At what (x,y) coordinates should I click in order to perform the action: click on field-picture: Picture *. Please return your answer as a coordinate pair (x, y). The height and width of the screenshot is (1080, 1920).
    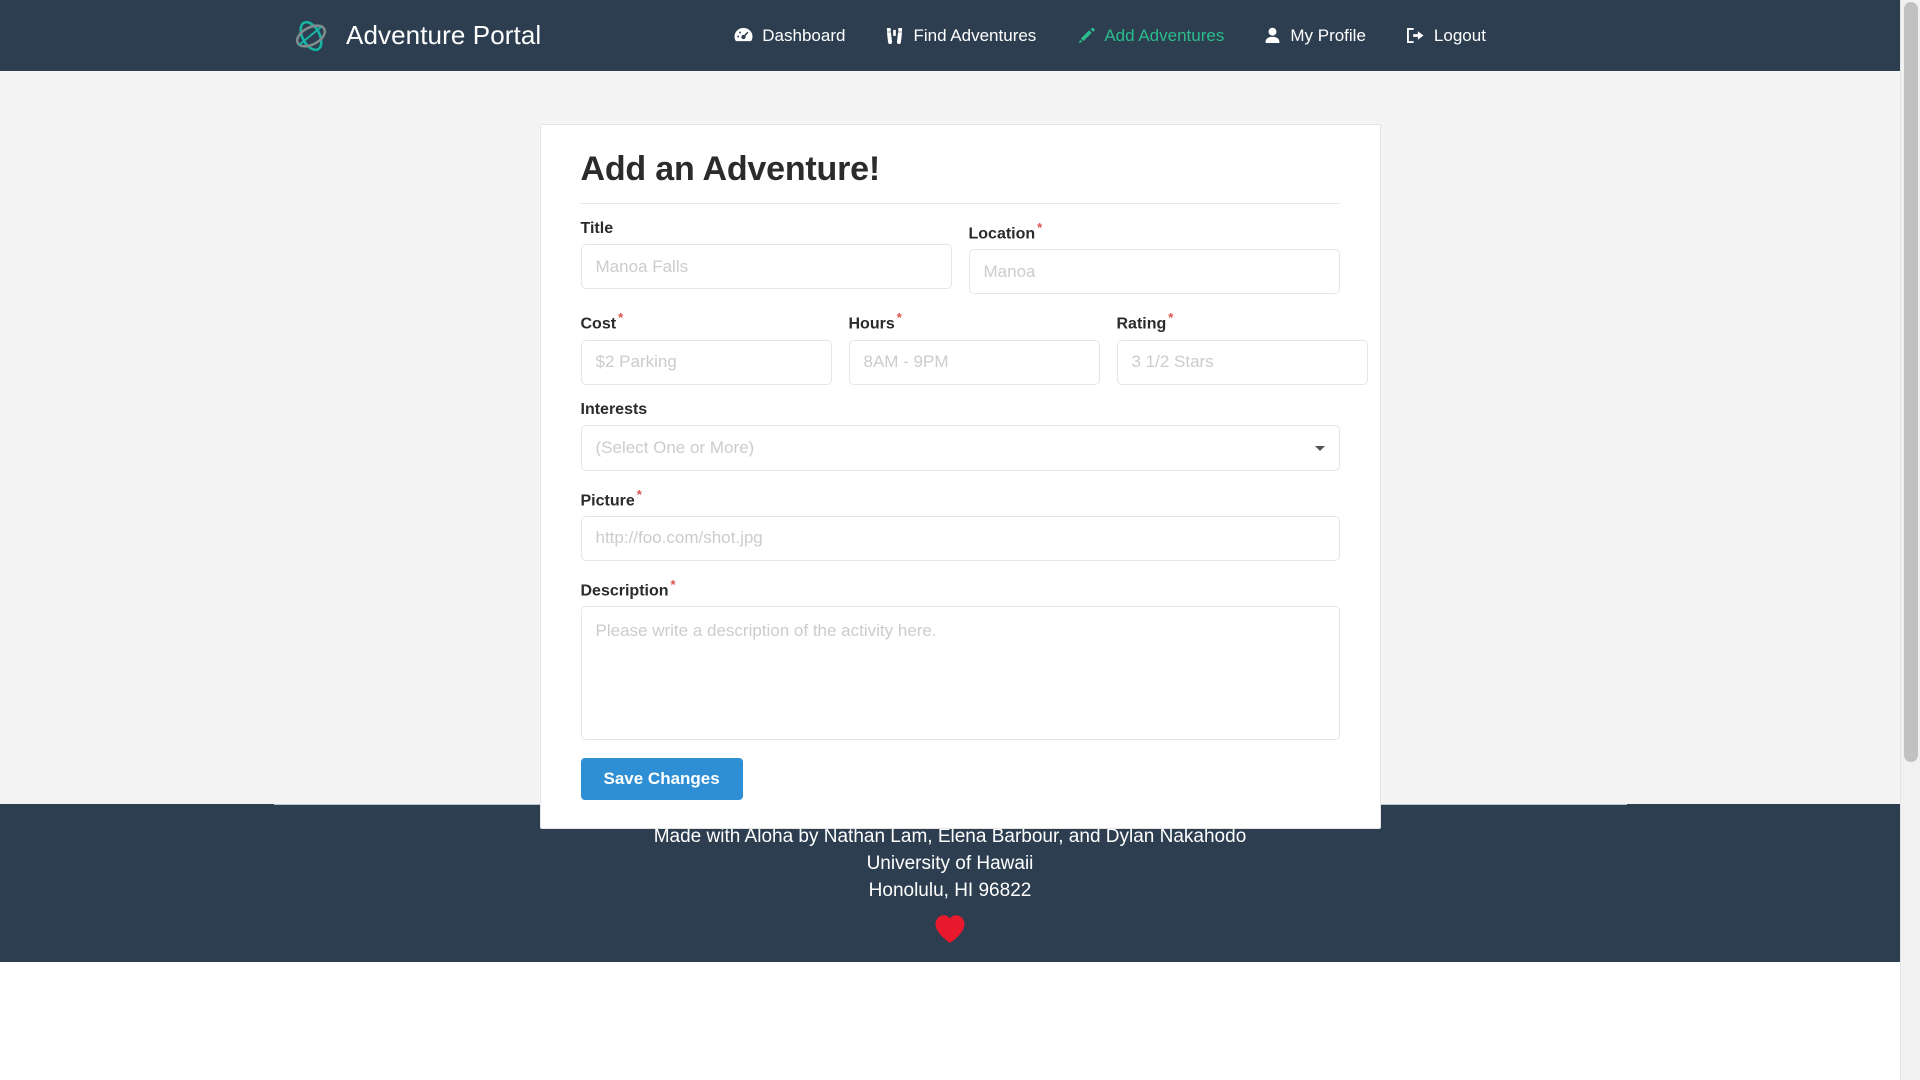
    Looking at the image, I should click on (960, 524).